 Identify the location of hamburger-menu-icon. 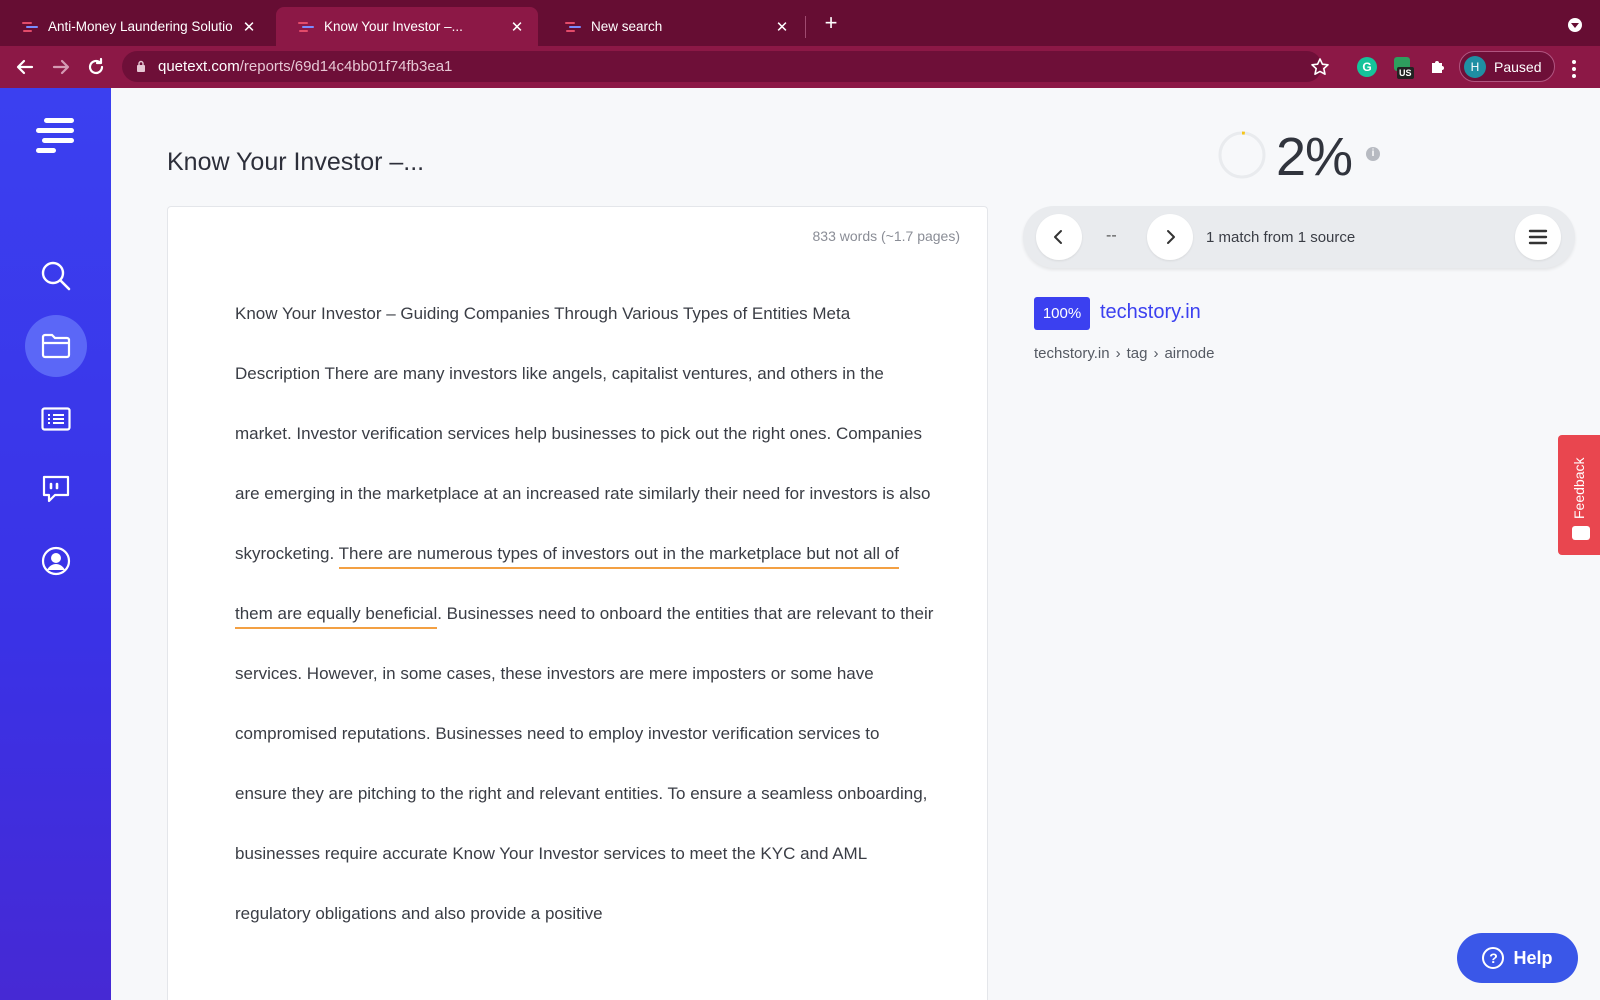
(1538, 237).